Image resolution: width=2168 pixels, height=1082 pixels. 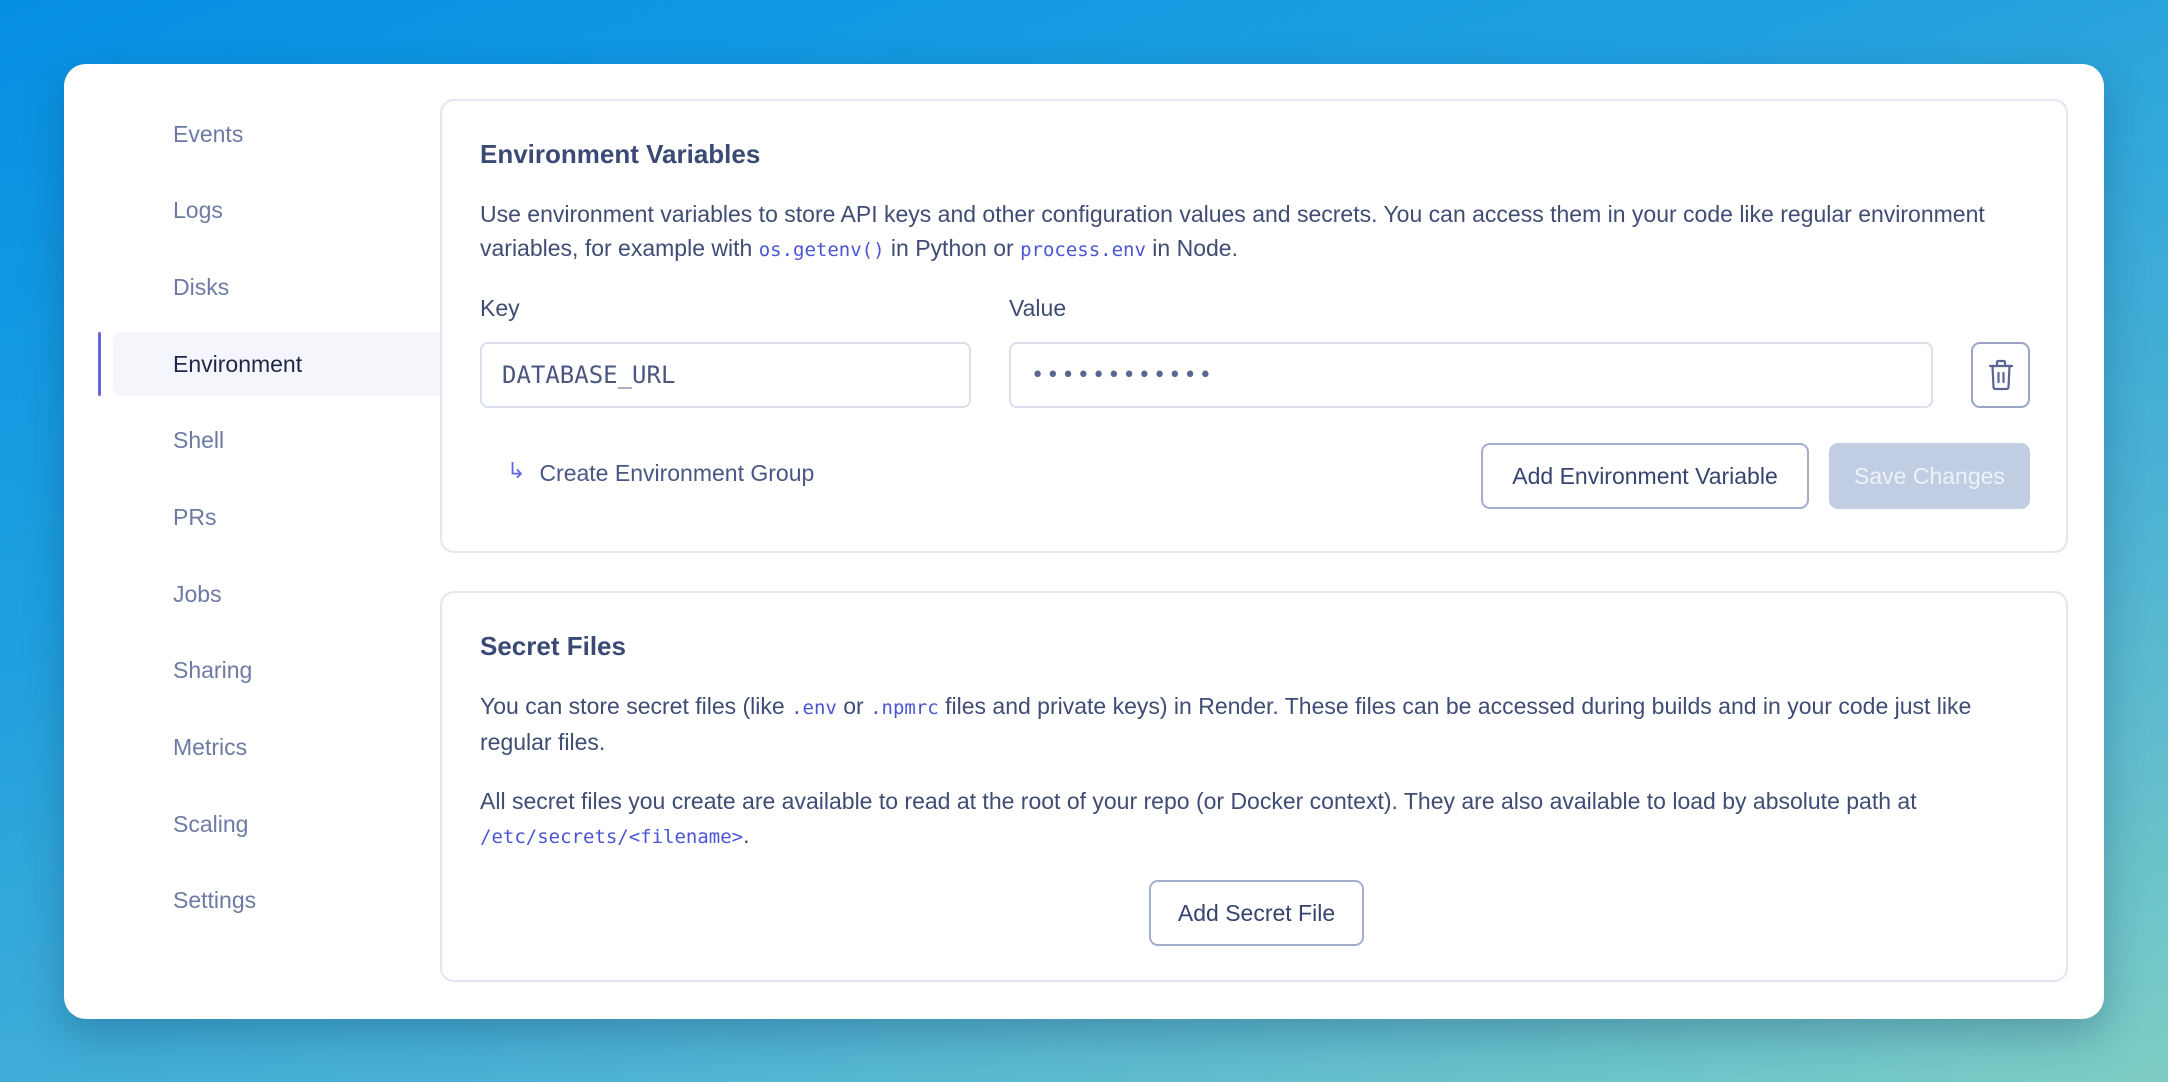 What do you see at coordinates (589, 375) in the screenshot?
I see `key-input-value: DATABASE_URL` at bounding box center [589, 375].